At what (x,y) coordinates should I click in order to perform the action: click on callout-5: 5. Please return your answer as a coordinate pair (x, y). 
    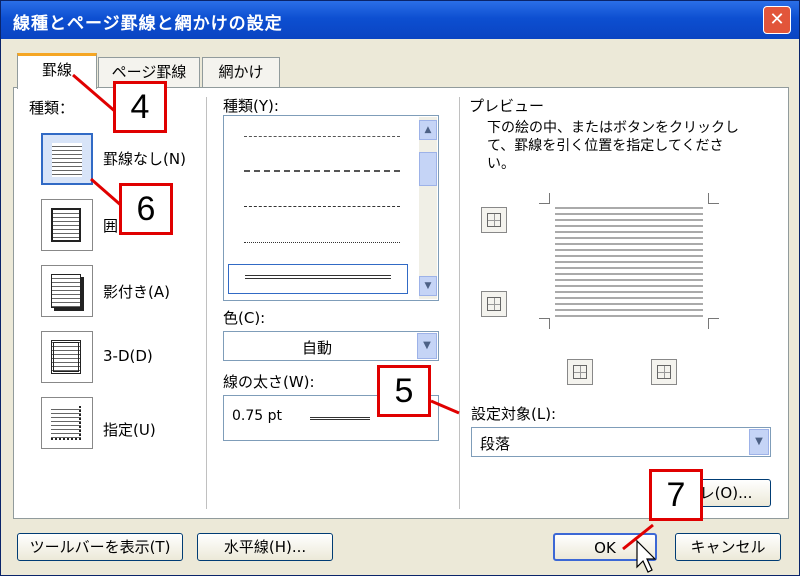
    Looking at the image, I should click on (404, 391).